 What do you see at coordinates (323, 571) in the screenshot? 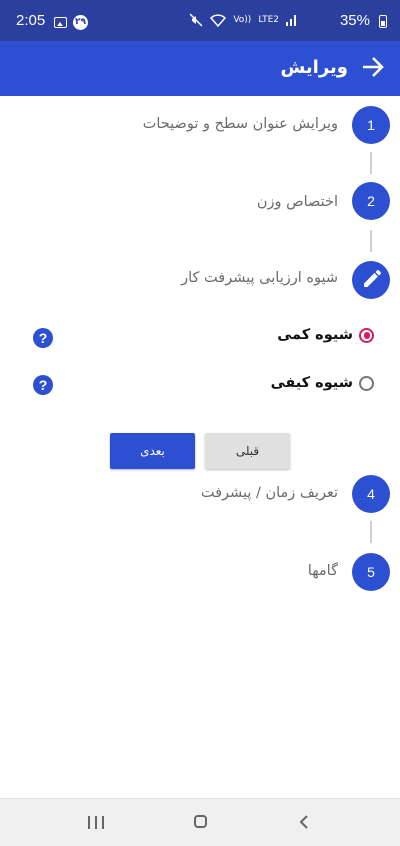
I see `step-5-label: گامها` at bounding box center [323, 571].